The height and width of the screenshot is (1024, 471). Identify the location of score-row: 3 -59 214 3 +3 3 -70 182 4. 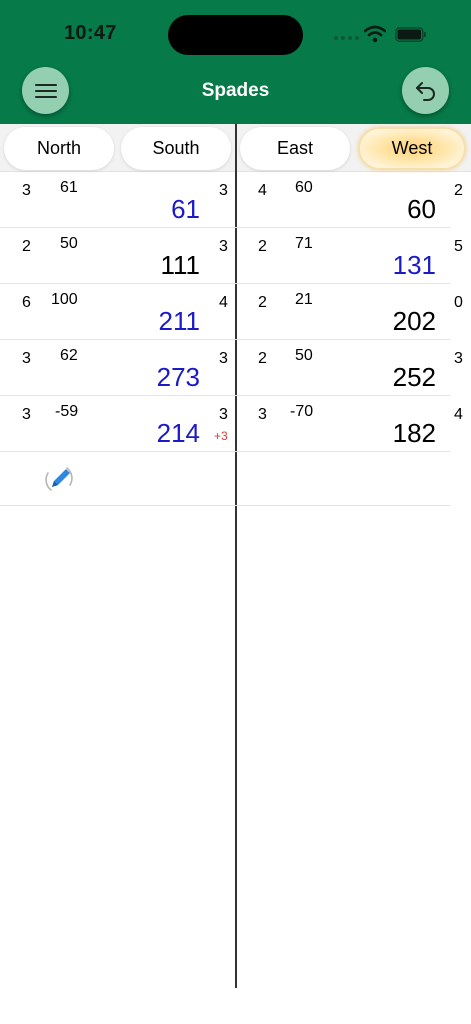
(231, 424).